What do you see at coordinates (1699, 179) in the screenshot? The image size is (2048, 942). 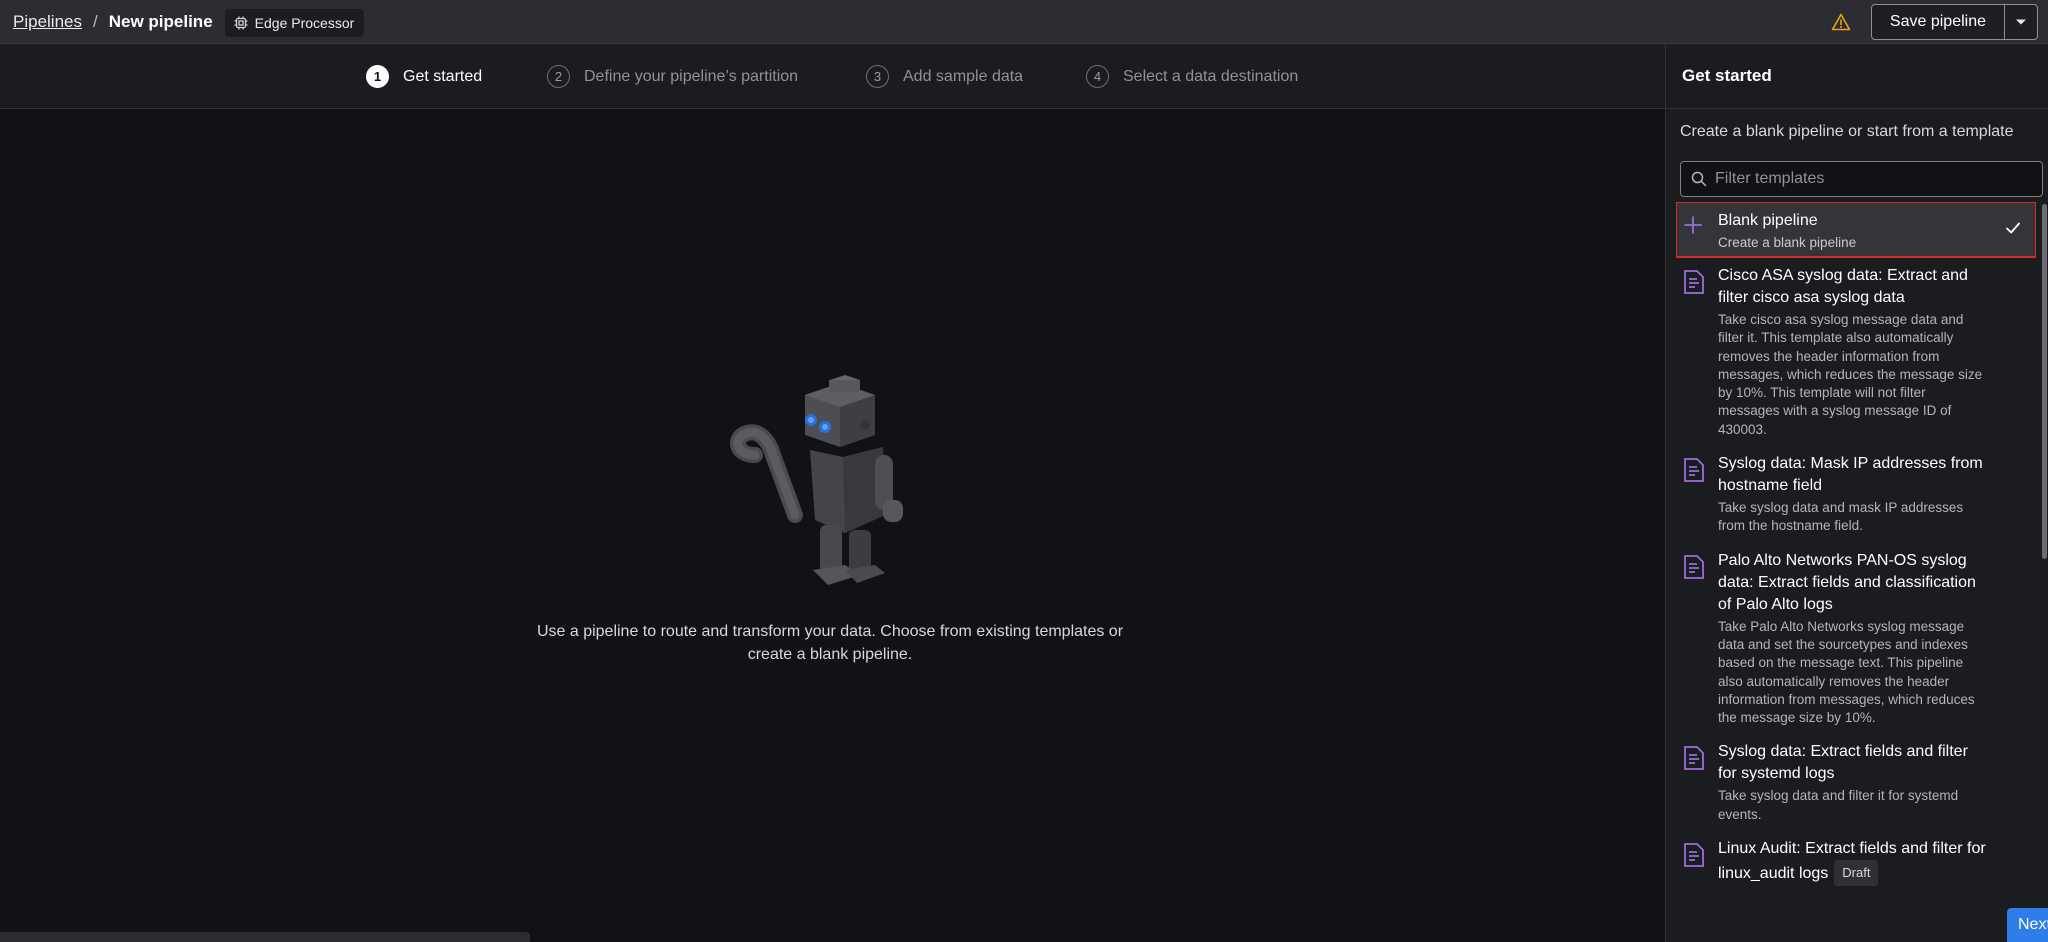 I see `search-icon` at bounding box center [1699, 179].